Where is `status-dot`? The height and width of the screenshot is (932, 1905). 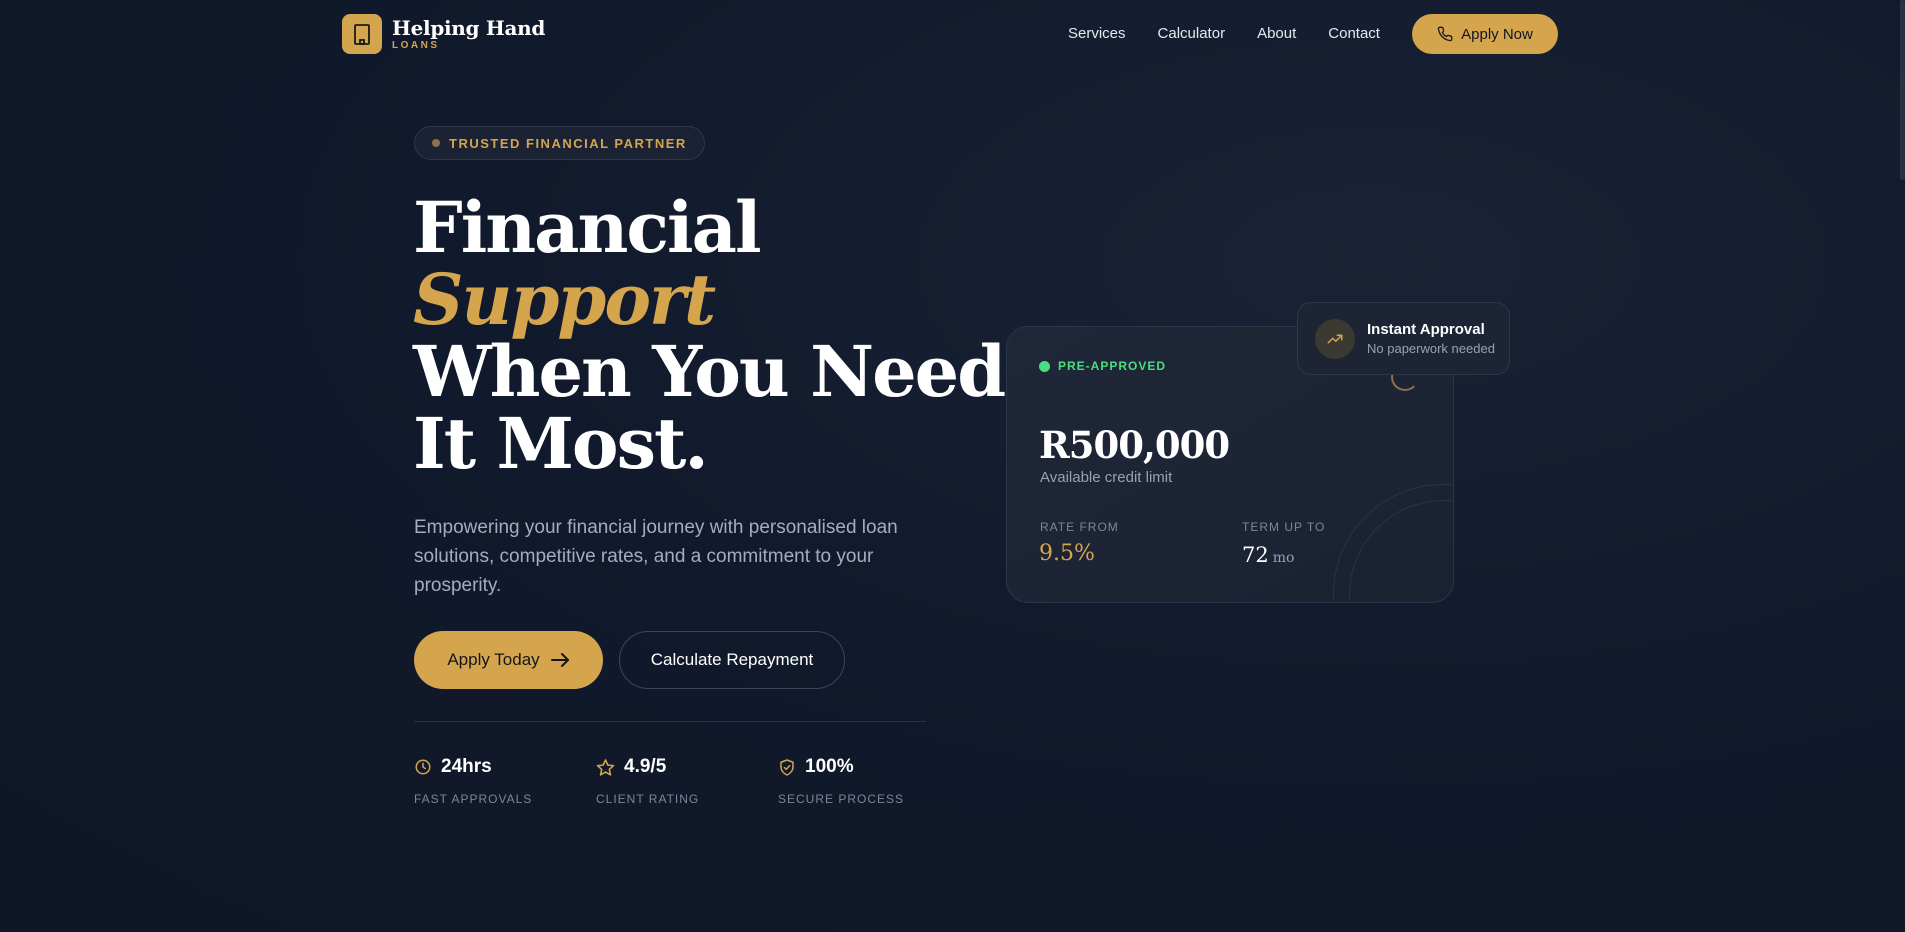
status-dot is located at coordinates (1044, 366).